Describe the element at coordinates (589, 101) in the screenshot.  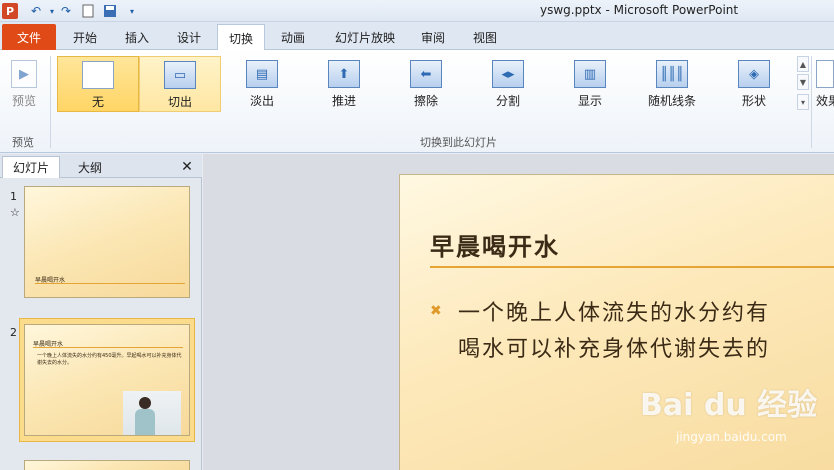
I see `transition-label: 显示` at that location.